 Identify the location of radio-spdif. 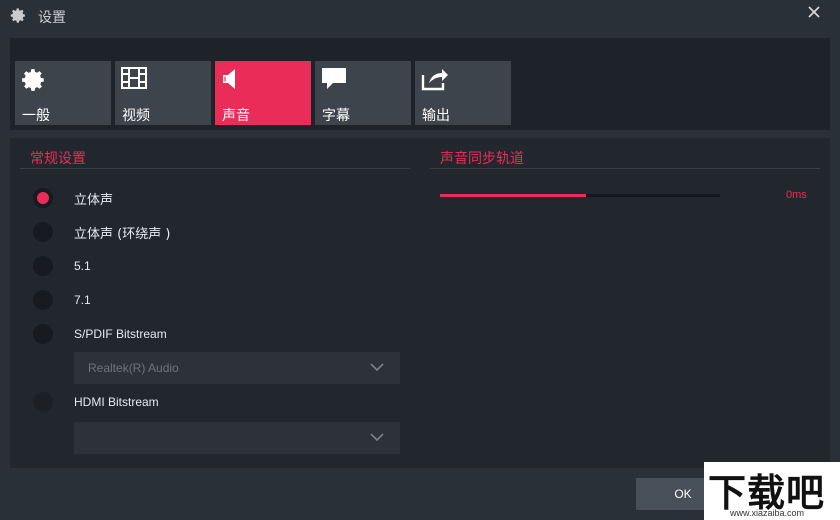
(43, 334).